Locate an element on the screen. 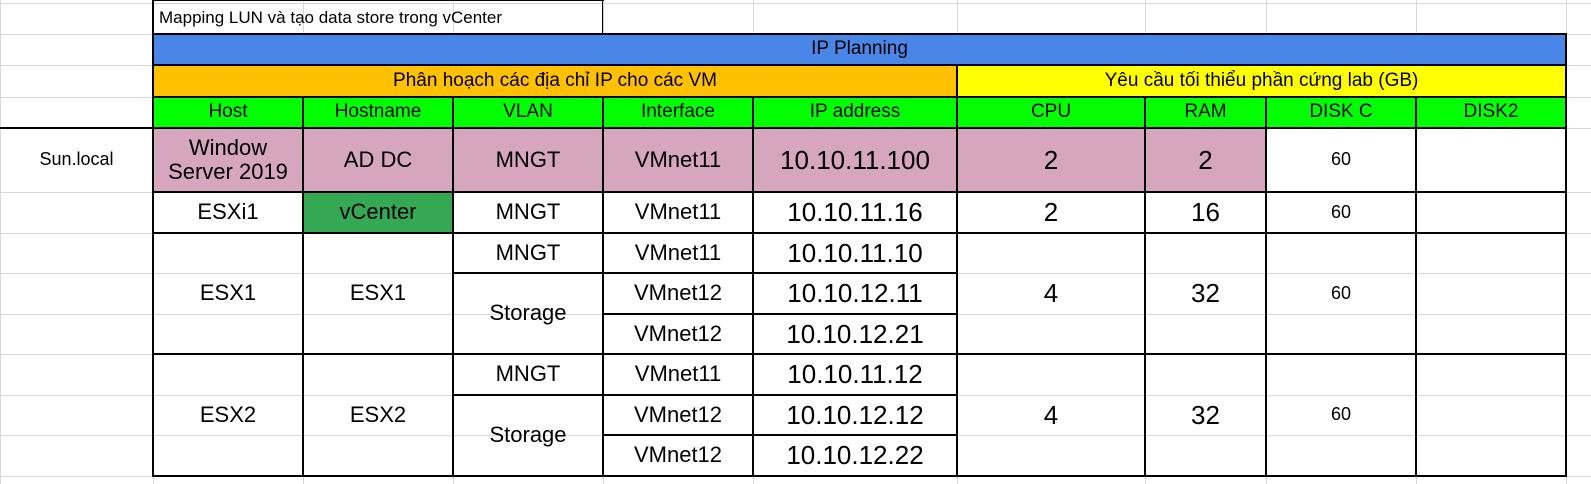 This screenshot has width=1591, height=484. group1-disk-c: 60 is located at coordinates (1341, 293).